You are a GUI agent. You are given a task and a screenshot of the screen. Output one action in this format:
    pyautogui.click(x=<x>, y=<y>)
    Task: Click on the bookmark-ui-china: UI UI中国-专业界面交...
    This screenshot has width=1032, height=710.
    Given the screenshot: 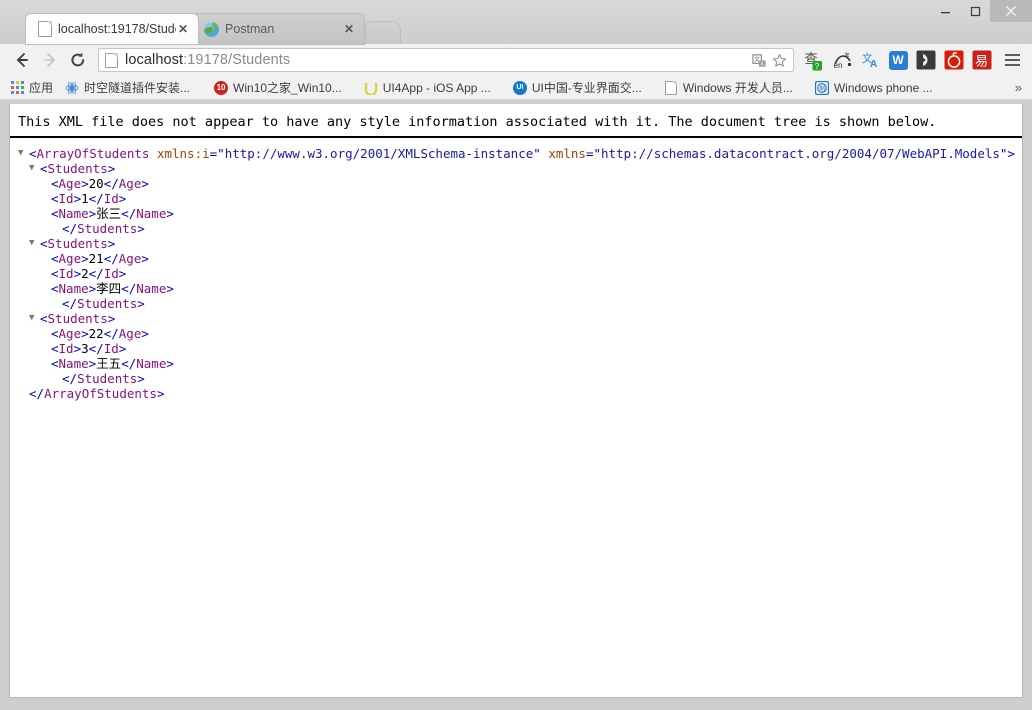 What is the action you would take?
    pyautogui.click(x=577, y=88)
    